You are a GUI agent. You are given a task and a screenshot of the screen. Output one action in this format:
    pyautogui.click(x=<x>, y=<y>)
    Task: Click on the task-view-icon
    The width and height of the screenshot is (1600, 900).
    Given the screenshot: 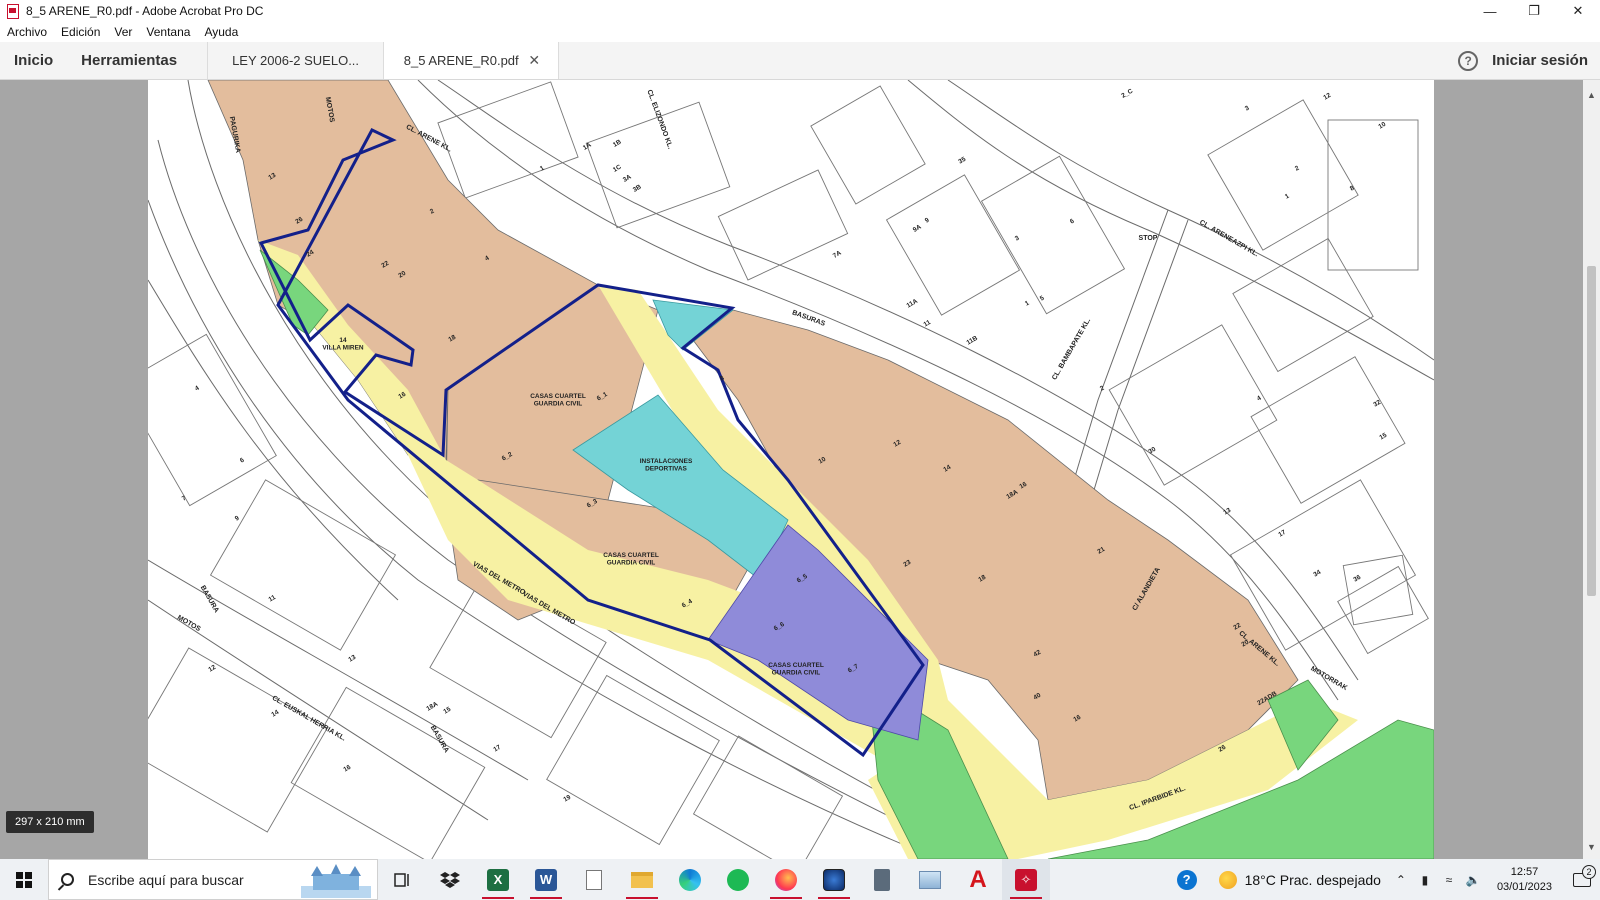 What is the action you would take?
    pyautogui.click(x=401, y=879)
    